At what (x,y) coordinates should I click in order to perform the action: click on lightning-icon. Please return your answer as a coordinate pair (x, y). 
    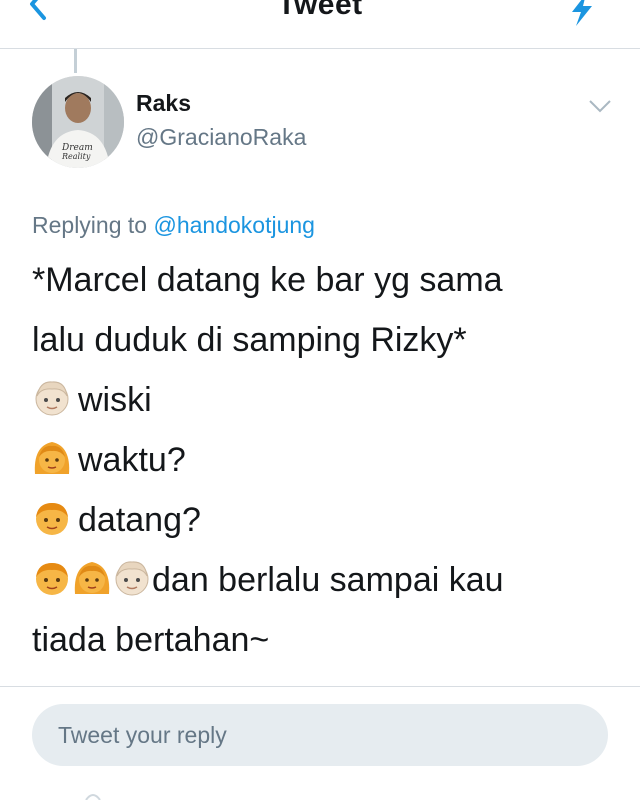
    Looking at the image, I should click on (582, 13).